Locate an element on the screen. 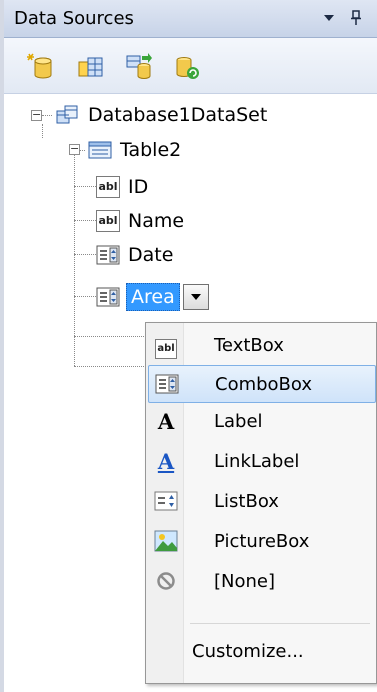  add-new-data-source-button is located at coordinates (42, 67).